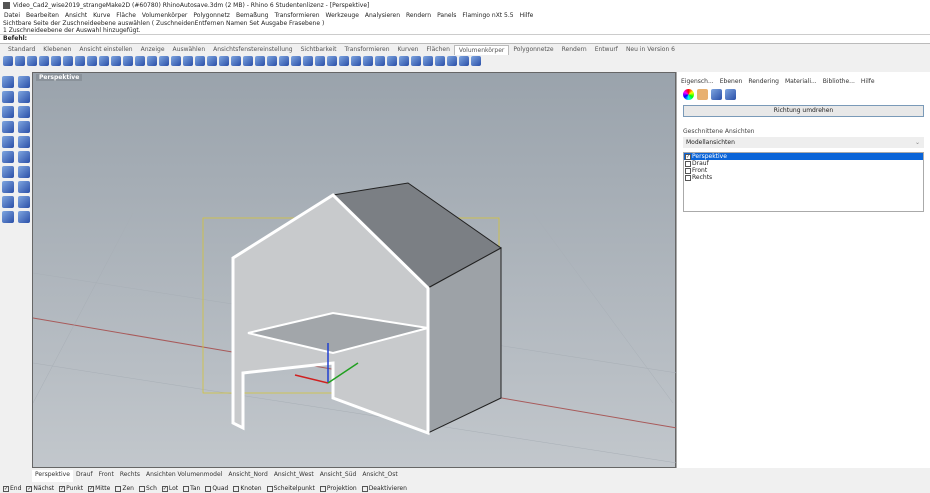 This screenshot has width=930, height=493. Describe the element at coordinates (52, 476) in the screenshot. I see `viewport-tab: Perspektive` at that location.